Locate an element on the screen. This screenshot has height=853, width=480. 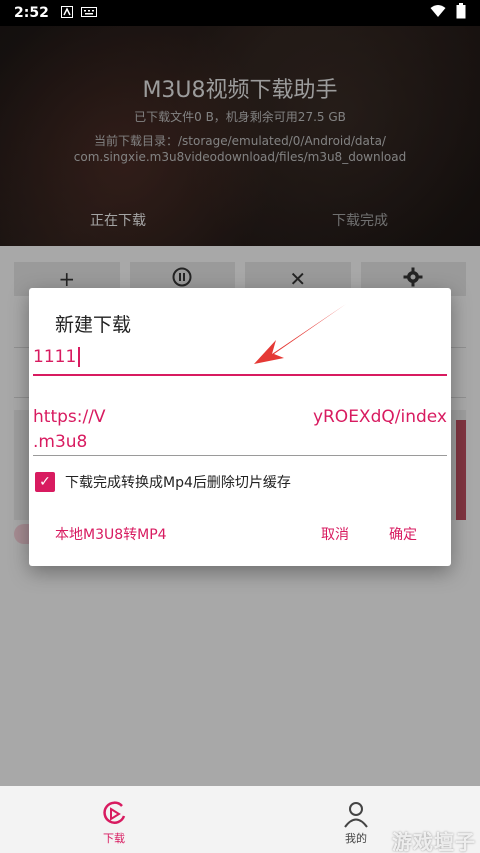
user-icon is located at coordinates (356, 815).